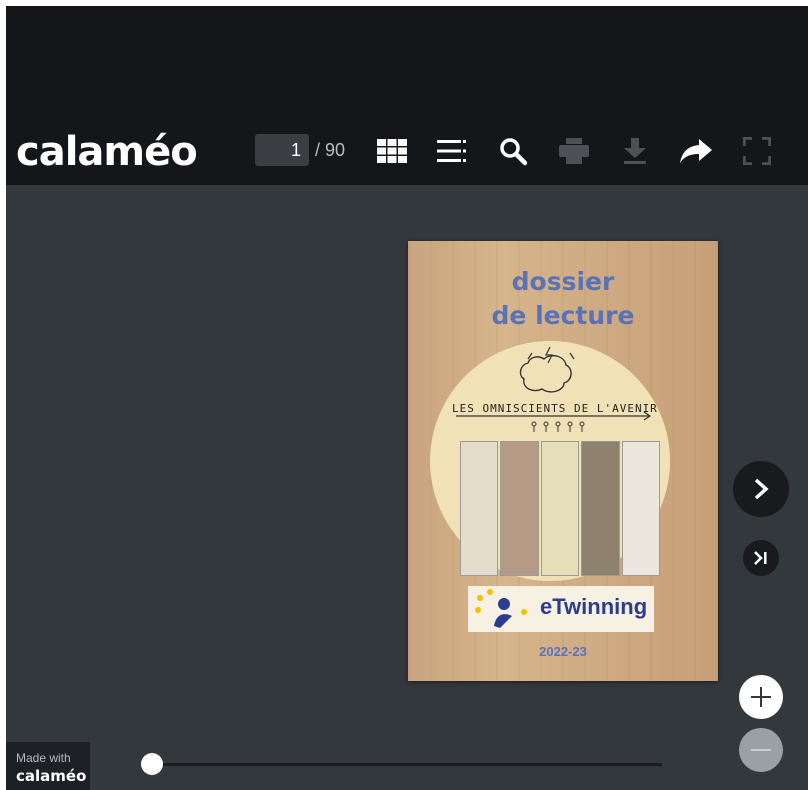 The height and width of the screenshot is (790, 808). I want to click on search-icon, so click(513, 151).